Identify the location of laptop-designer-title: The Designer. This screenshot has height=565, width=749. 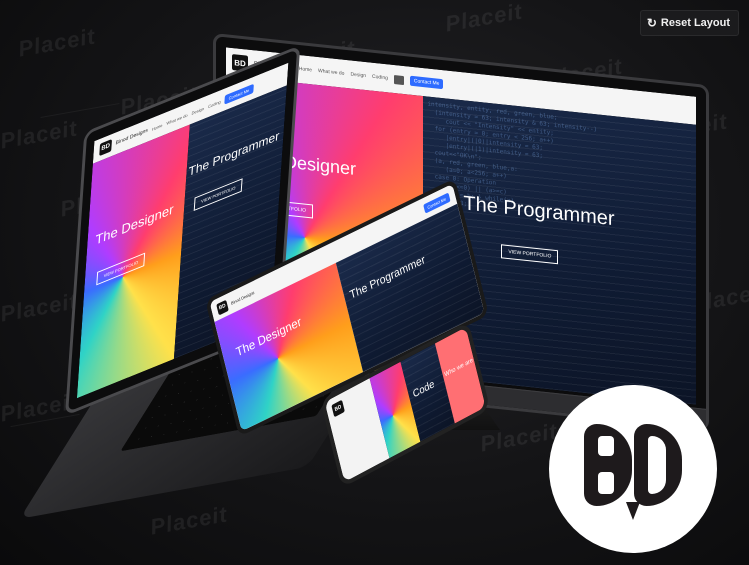
(134, 224).